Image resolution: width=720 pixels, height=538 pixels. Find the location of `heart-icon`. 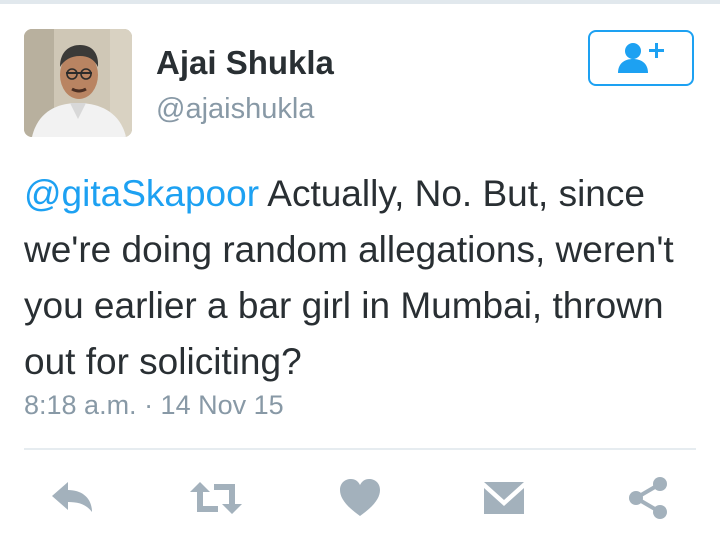

heart-icon is located at coordinates (360, 497).